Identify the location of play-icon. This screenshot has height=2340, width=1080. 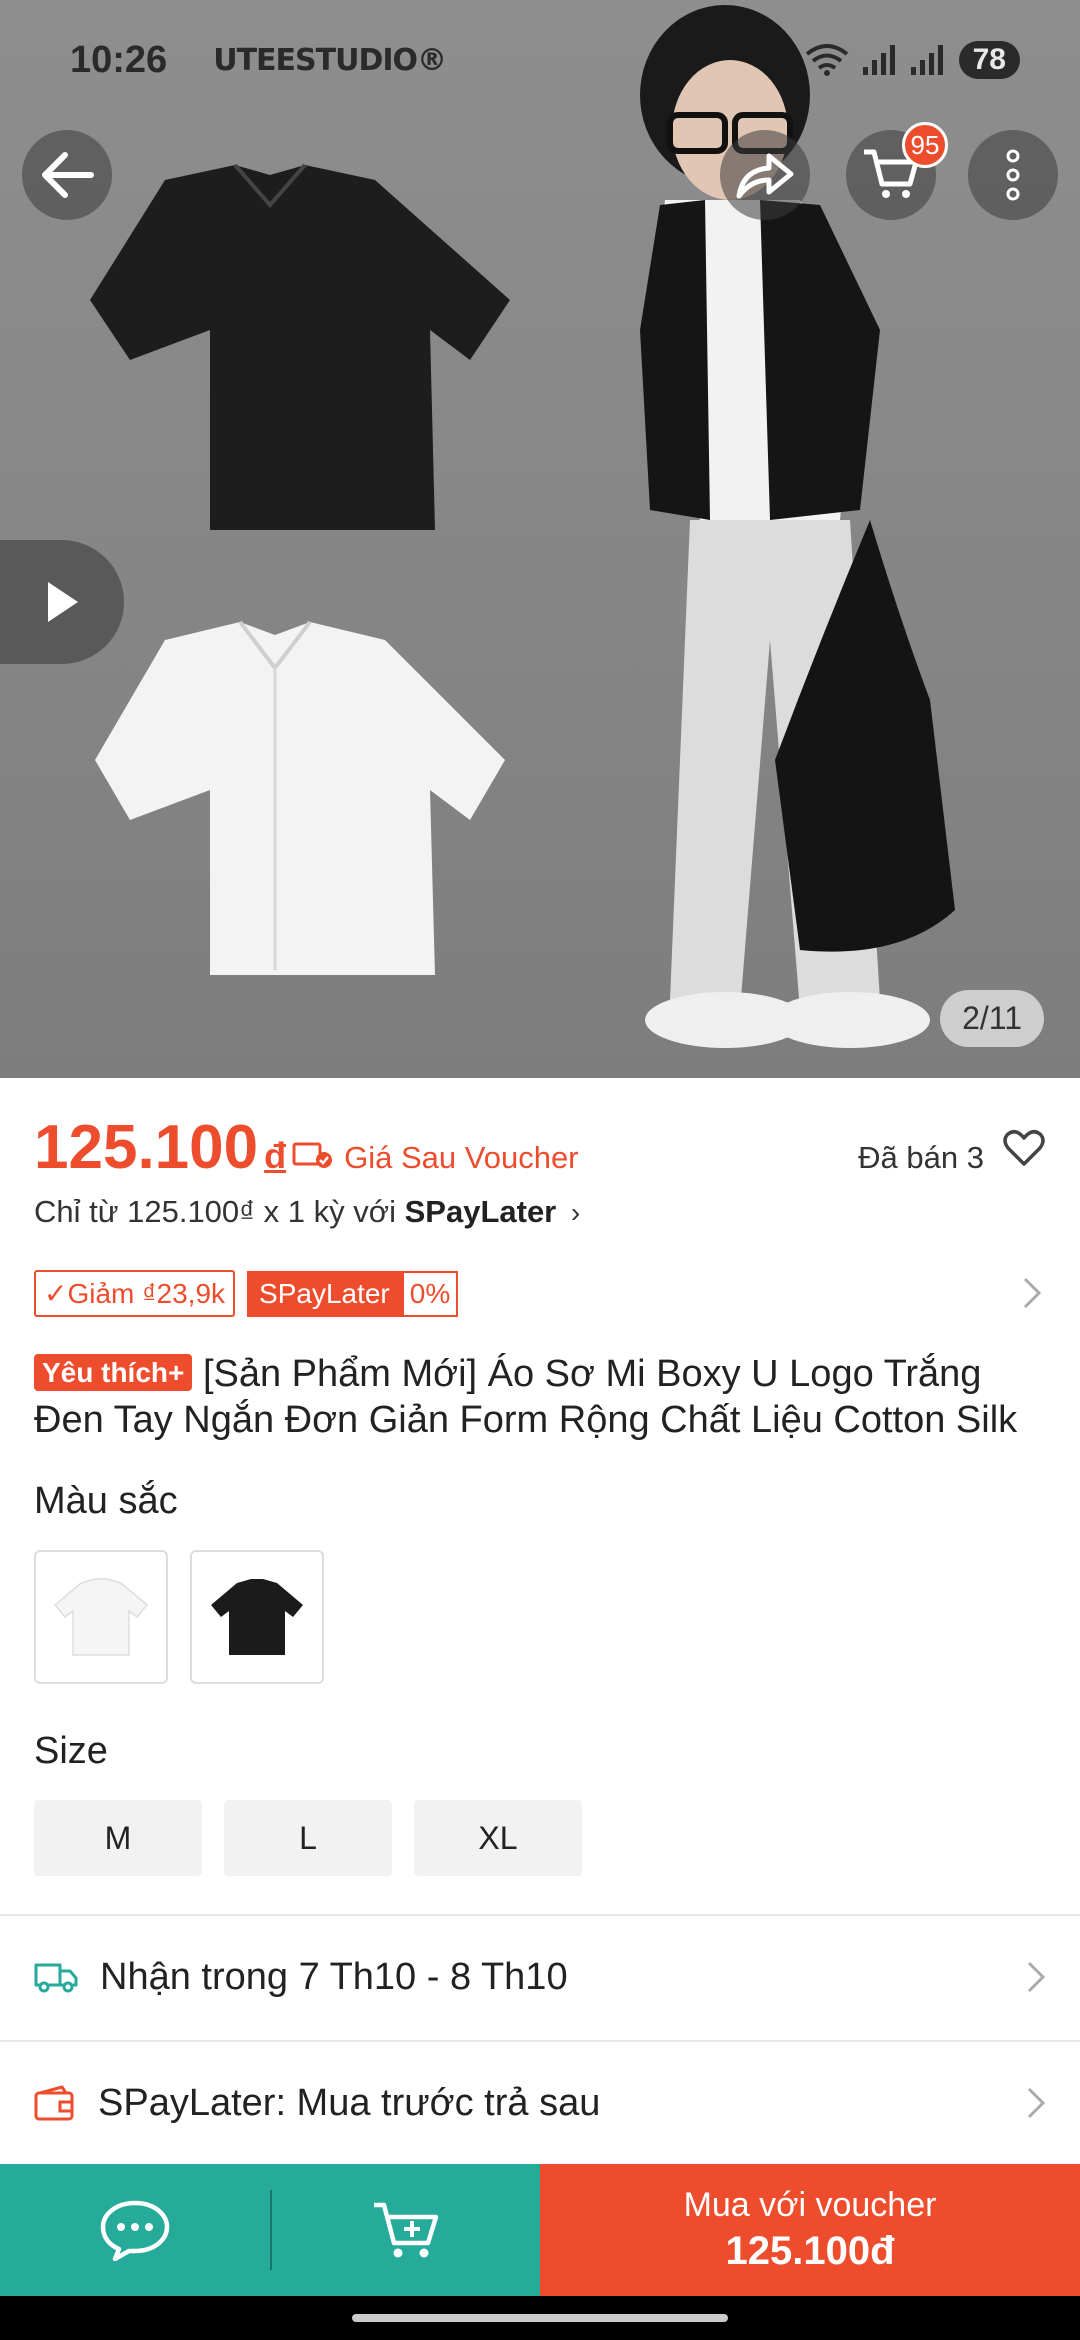
(63, 602).